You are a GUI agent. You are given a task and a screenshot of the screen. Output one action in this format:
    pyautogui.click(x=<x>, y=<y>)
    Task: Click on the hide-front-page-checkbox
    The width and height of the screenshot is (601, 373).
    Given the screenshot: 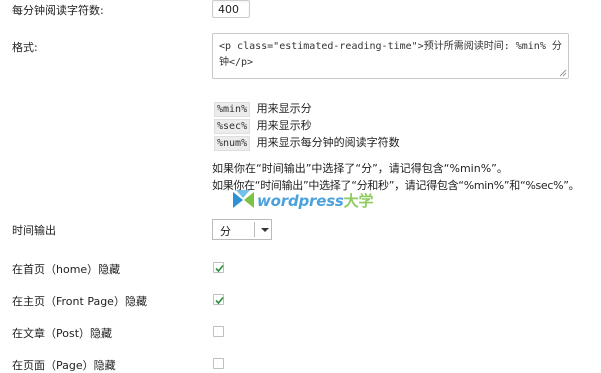 What is the action you would take?
    pyautogui.click(x=218, y=299)
    